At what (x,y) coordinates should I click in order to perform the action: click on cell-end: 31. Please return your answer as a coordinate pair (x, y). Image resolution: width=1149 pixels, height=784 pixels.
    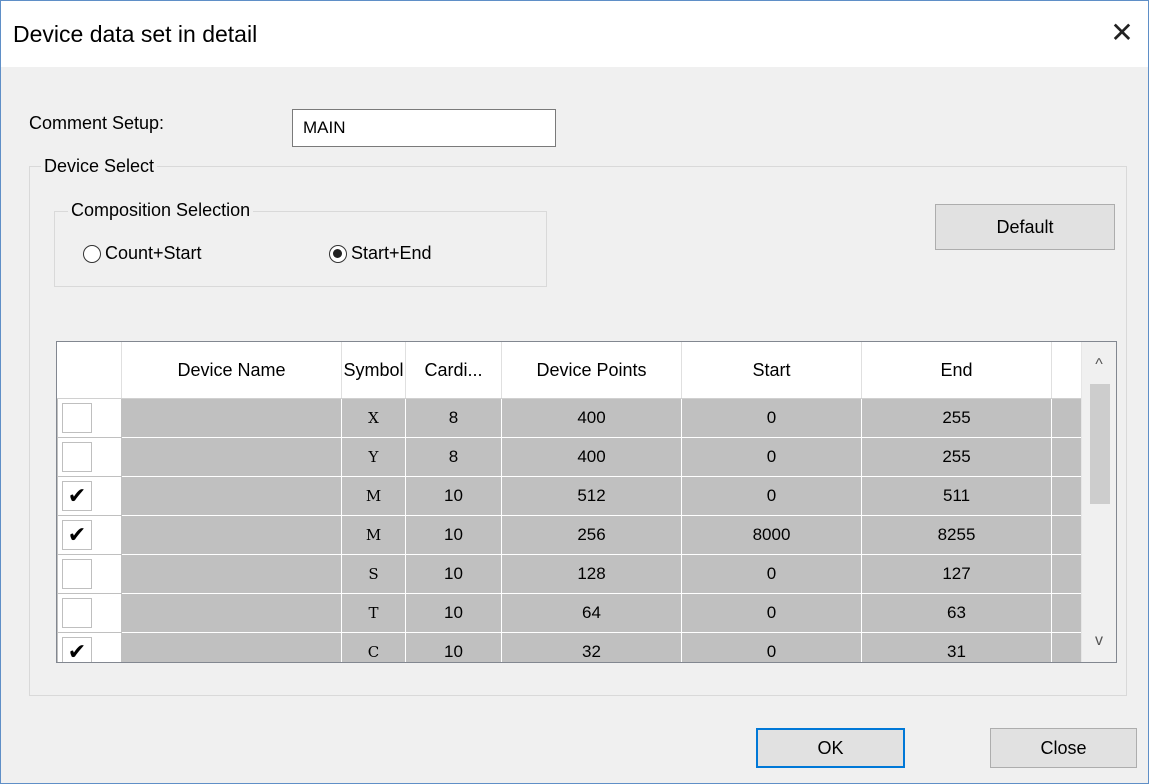
    Looking at the image, I should click on (956, 647).